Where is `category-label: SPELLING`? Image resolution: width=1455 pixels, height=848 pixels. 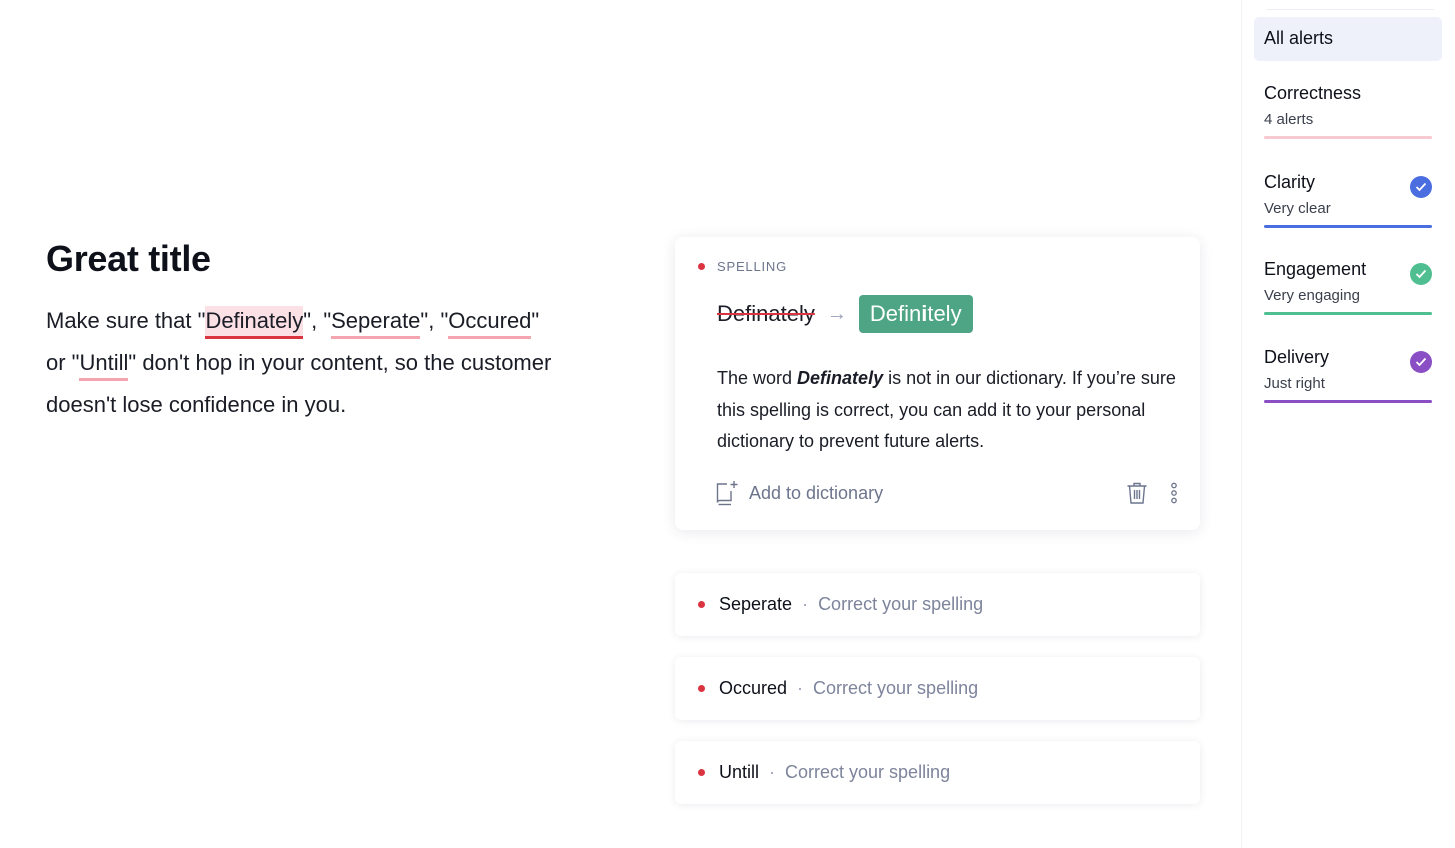 category-label: SPELLING is located at coordinates (752, 266).